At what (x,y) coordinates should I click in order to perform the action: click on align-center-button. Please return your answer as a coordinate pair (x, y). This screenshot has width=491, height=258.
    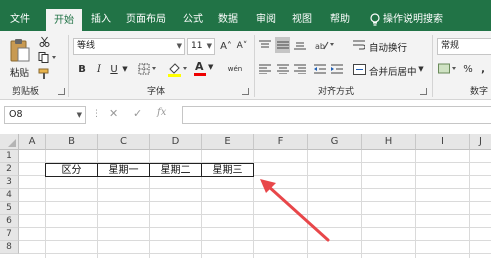
    Looking at the image, I should click on (283, 69).